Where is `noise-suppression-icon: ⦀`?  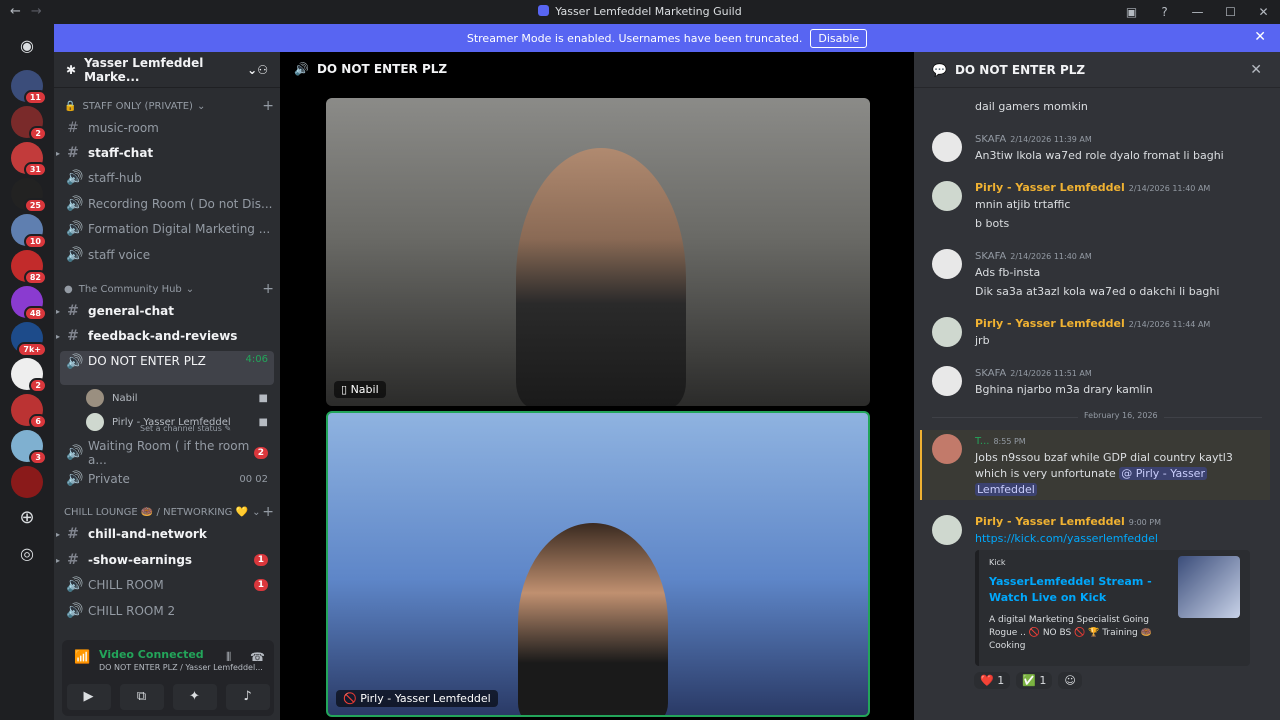
noise-suppression-icon: ⦀ is located at coordinates (228, 657).